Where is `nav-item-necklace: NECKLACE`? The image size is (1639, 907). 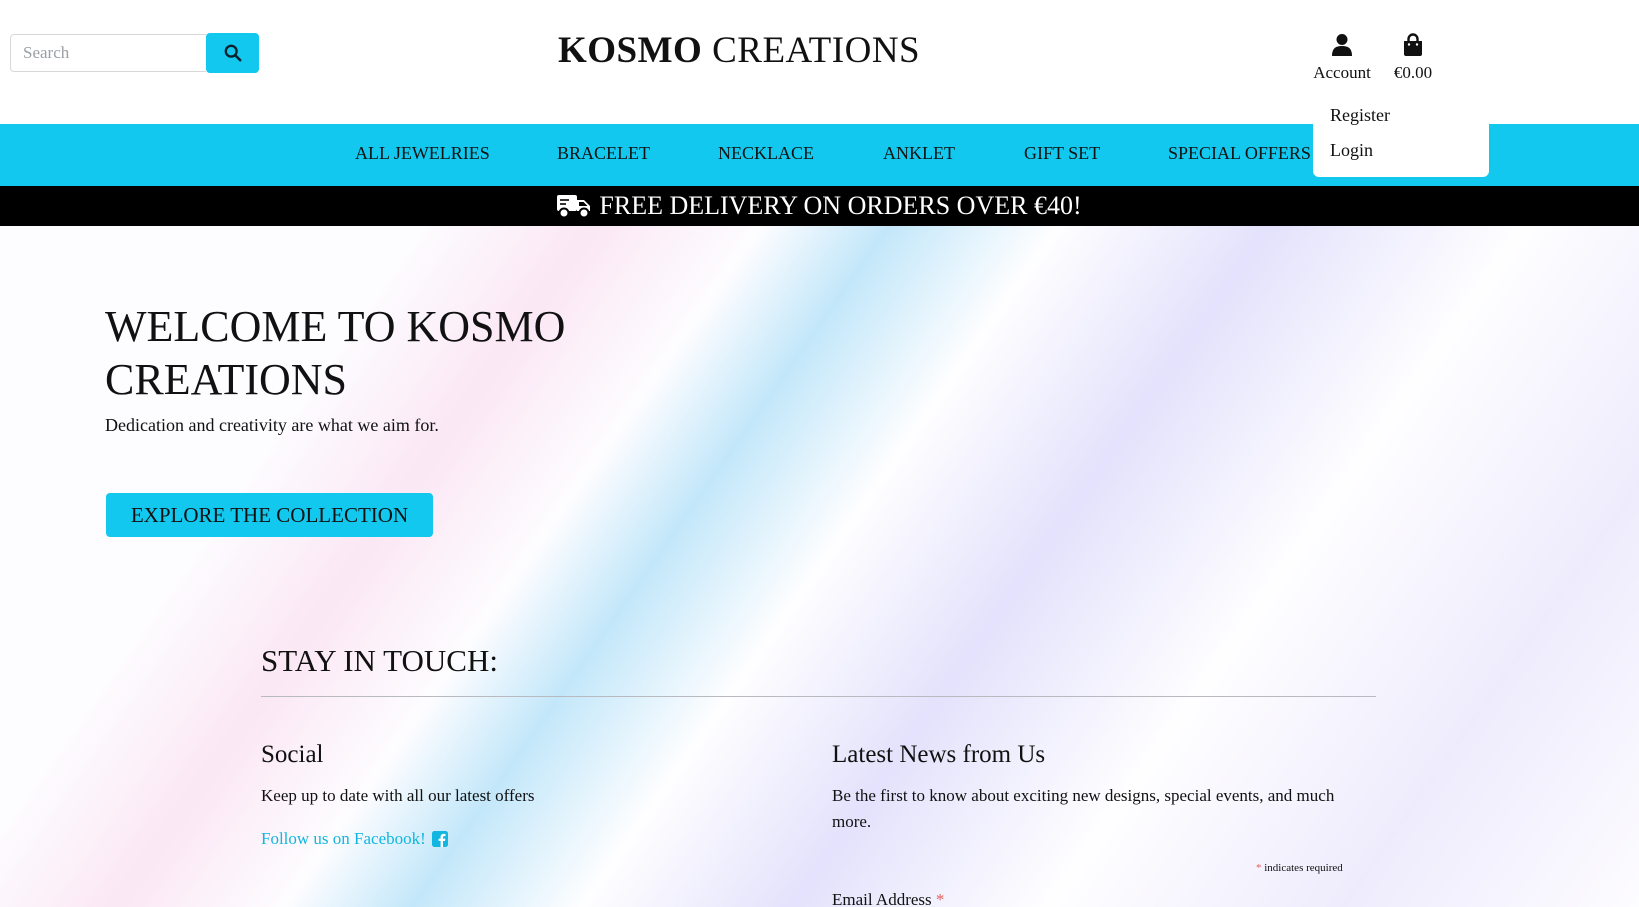 nav-item-necklace: NECKLACE is located at coordinates (766, 153).